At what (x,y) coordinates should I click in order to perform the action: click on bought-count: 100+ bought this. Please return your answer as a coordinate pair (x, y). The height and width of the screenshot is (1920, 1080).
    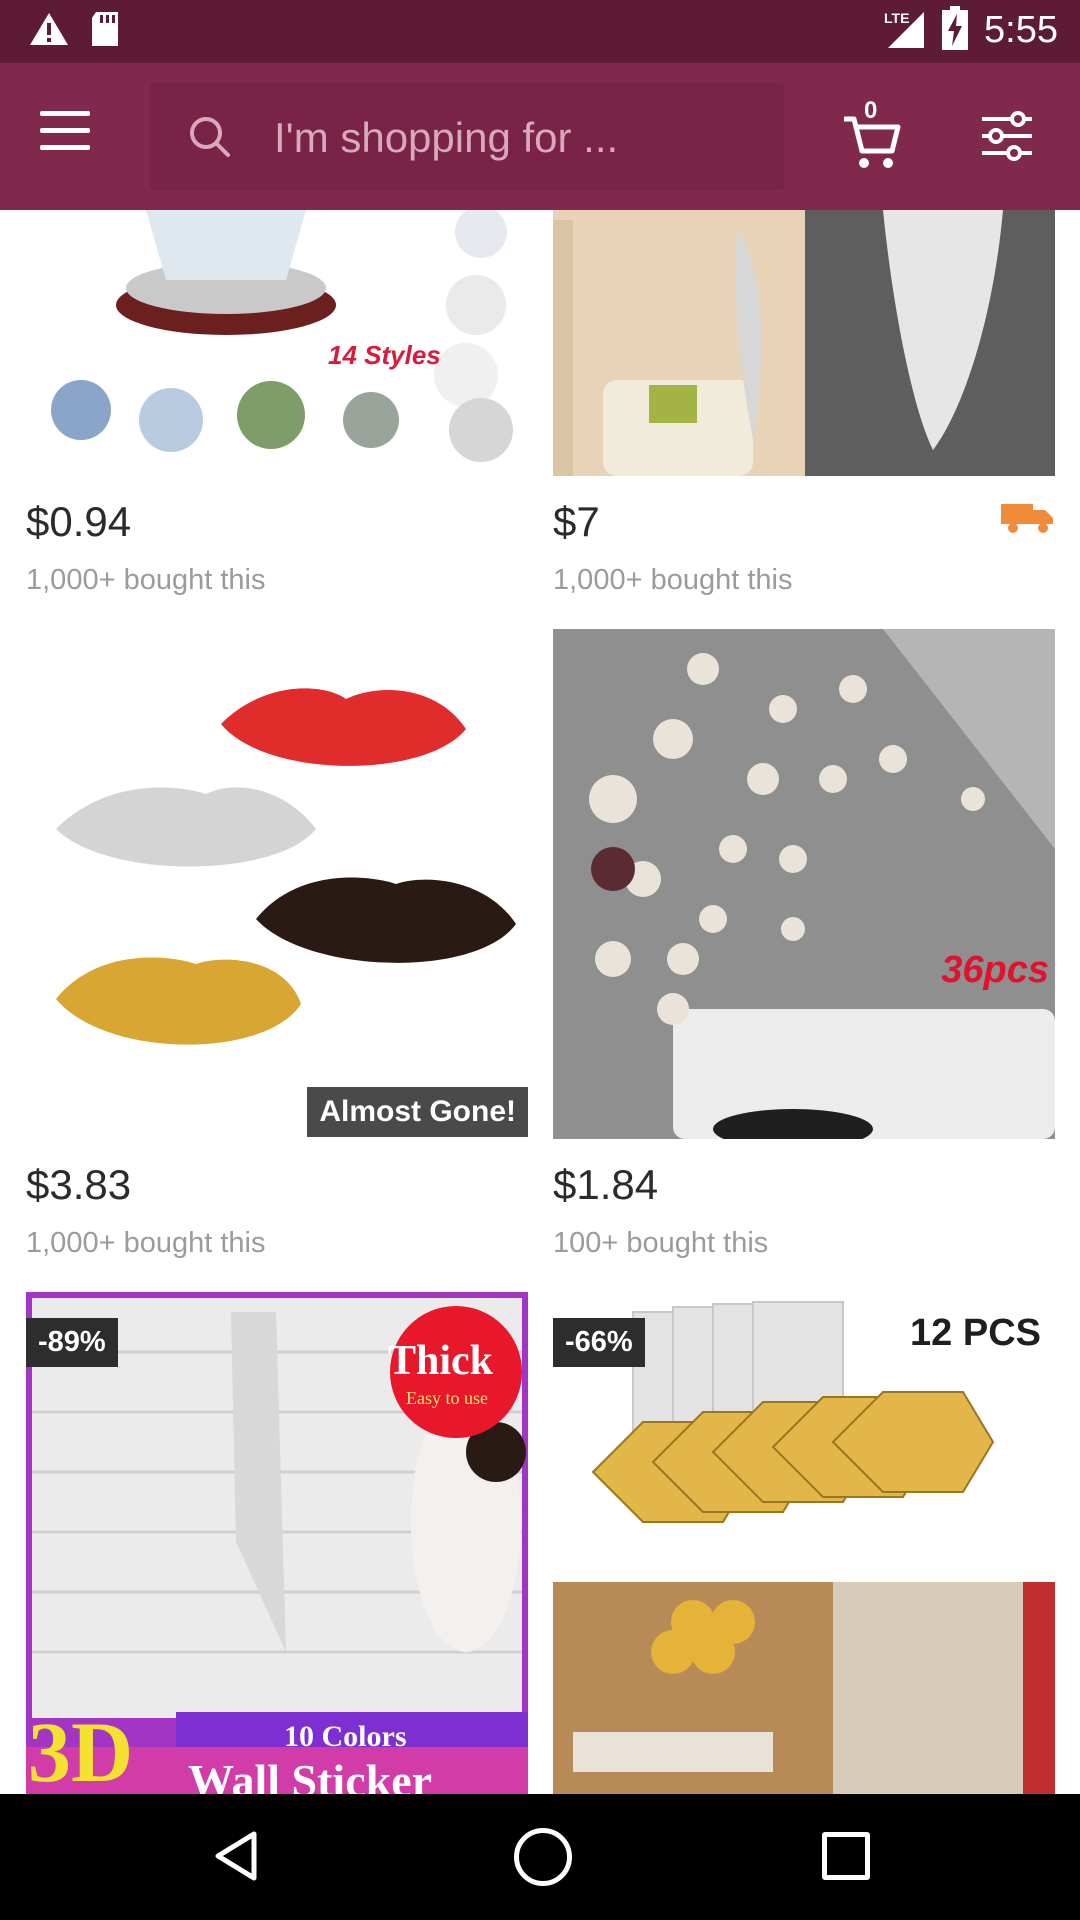
    Looking at the image, I should click on (661, 1243).